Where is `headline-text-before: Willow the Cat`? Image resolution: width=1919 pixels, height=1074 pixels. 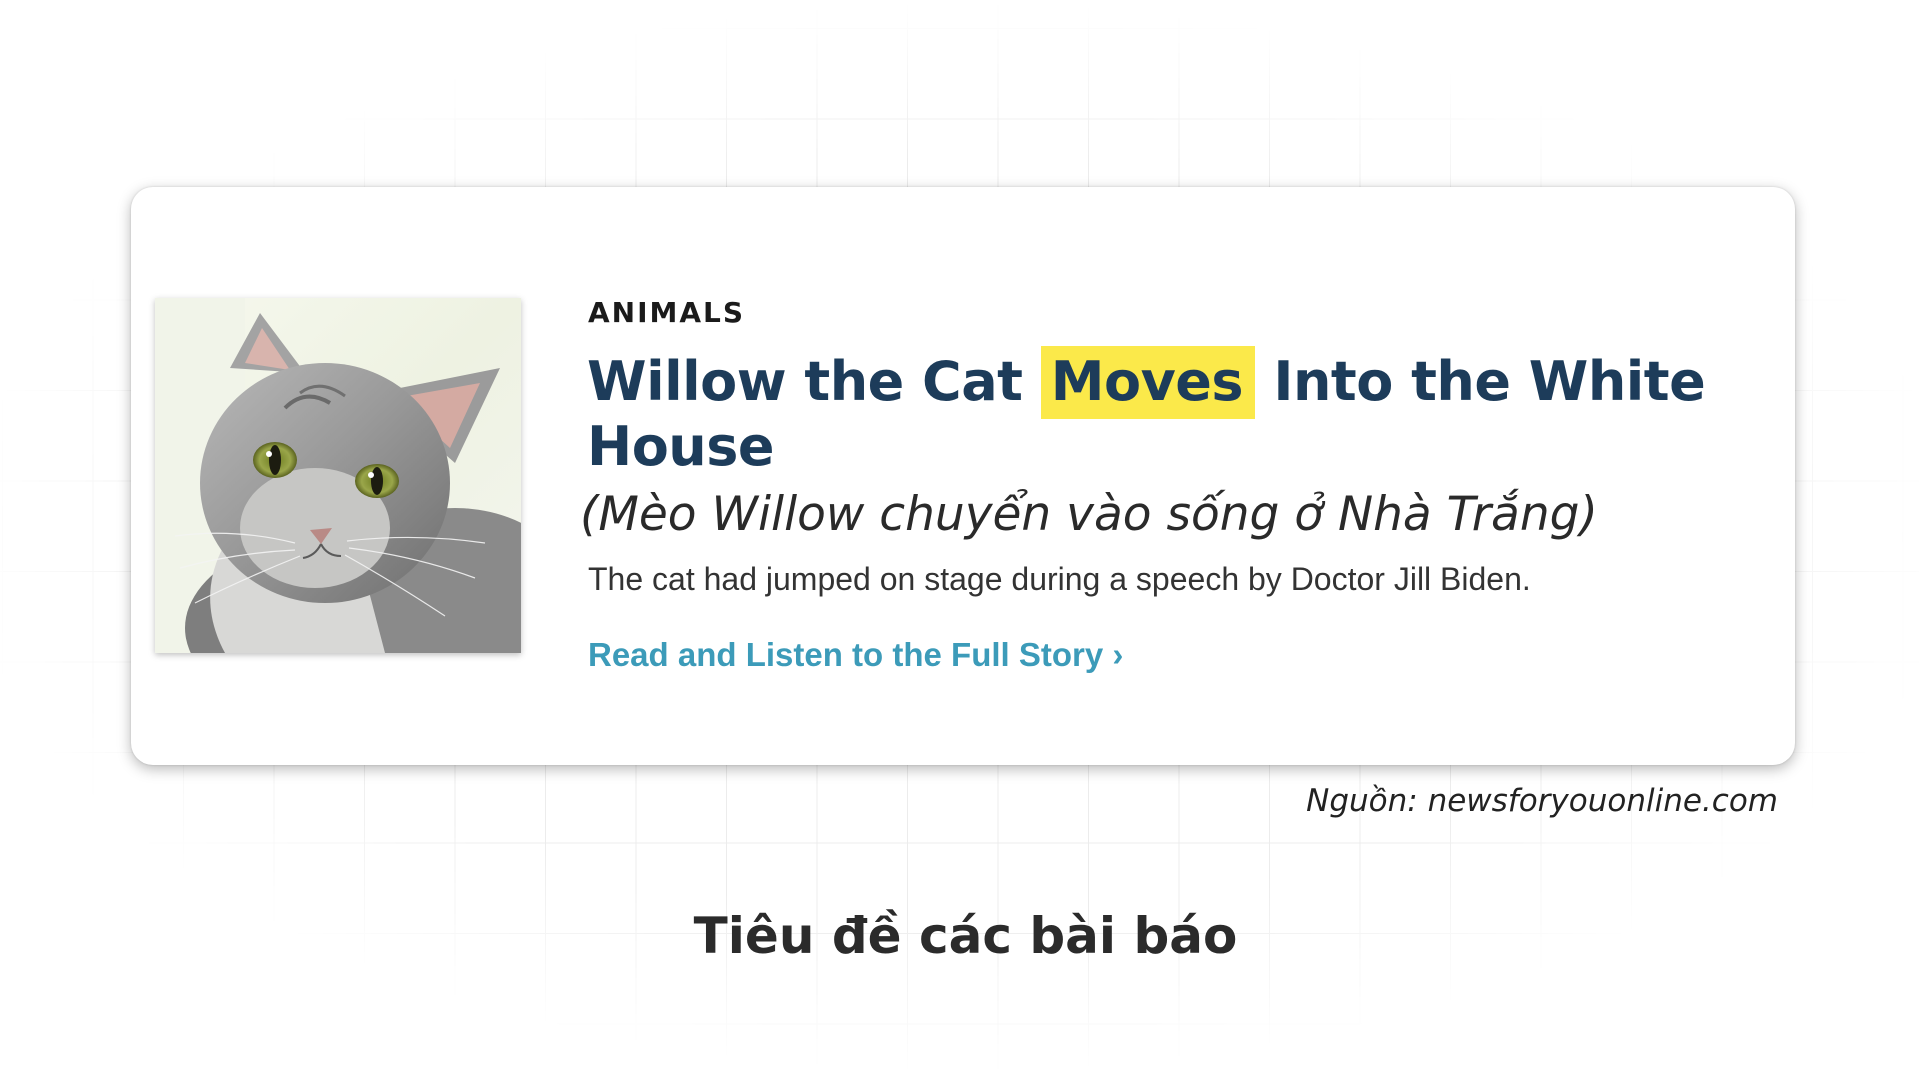 headline-text-before: Willow the Cat is located at coordinates (814, 381).